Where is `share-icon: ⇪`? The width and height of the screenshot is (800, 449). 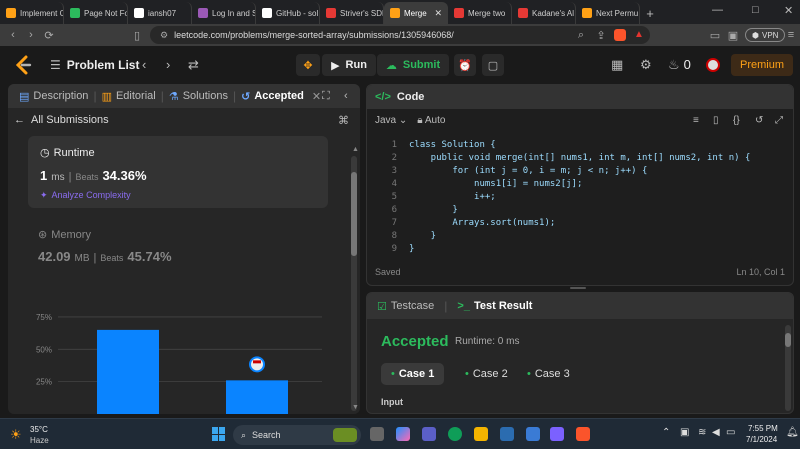
share-icon: ⇪ is located at coordinates (601, 35).